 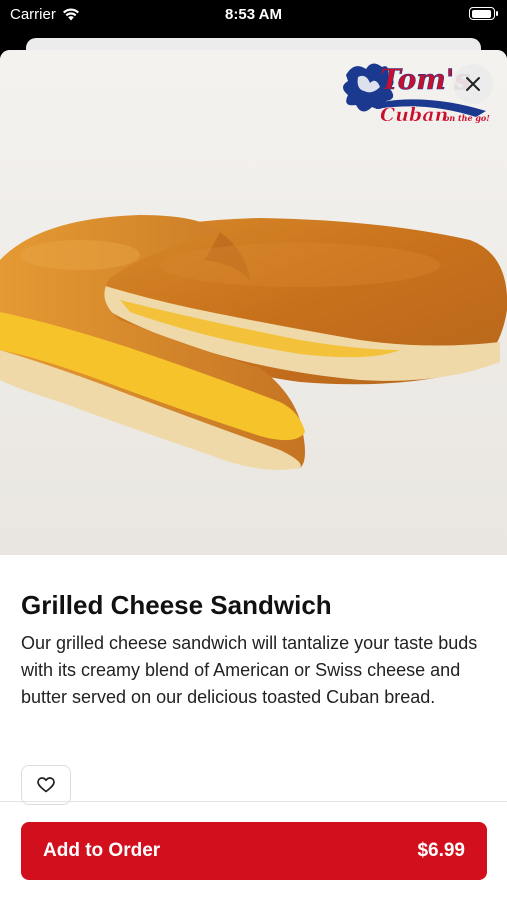 What do you see at coordinates (253, 801) in the screenshot?
I see `footer-divider` at bounding box center [253, 801].